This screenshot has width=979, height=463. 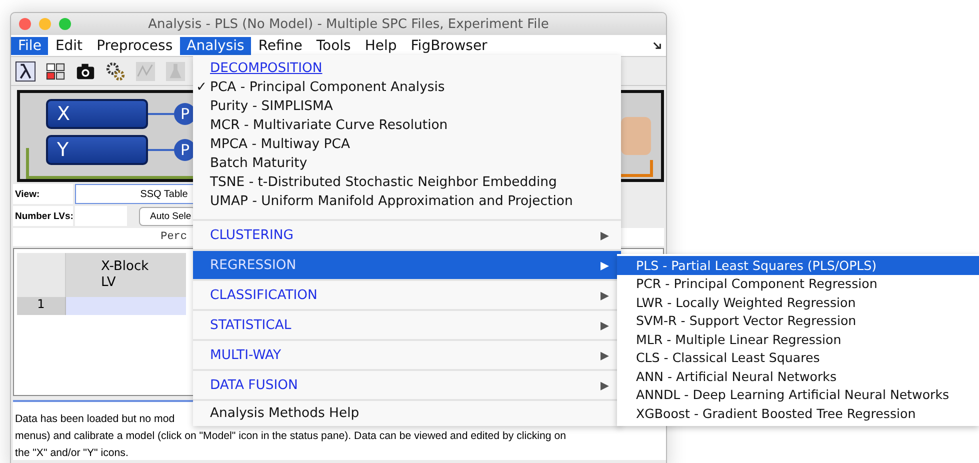 I want to click on minimize-icon, so click(x=45, y=24).